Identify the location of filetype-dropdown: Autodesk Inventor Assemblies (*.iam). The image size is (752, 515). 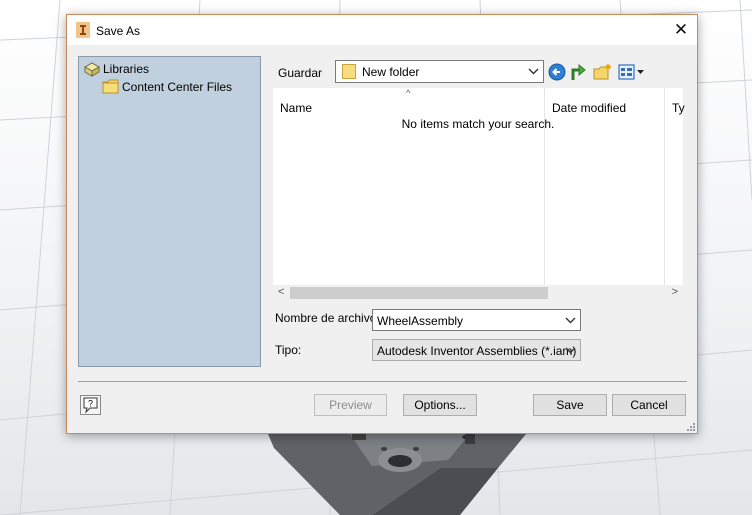
(476, 350).